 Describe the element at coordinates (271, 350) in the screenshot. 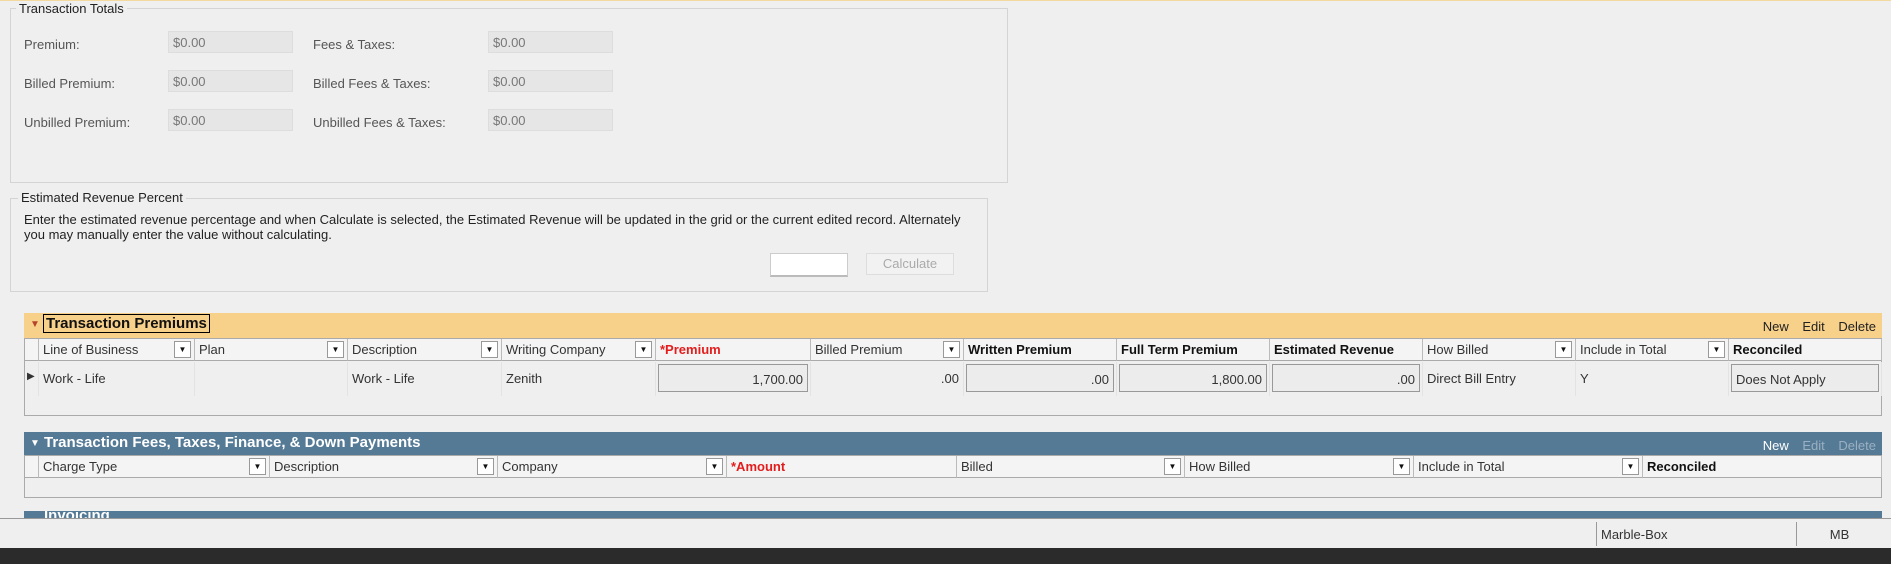

I see `column-header: Plan ▼` at that location.